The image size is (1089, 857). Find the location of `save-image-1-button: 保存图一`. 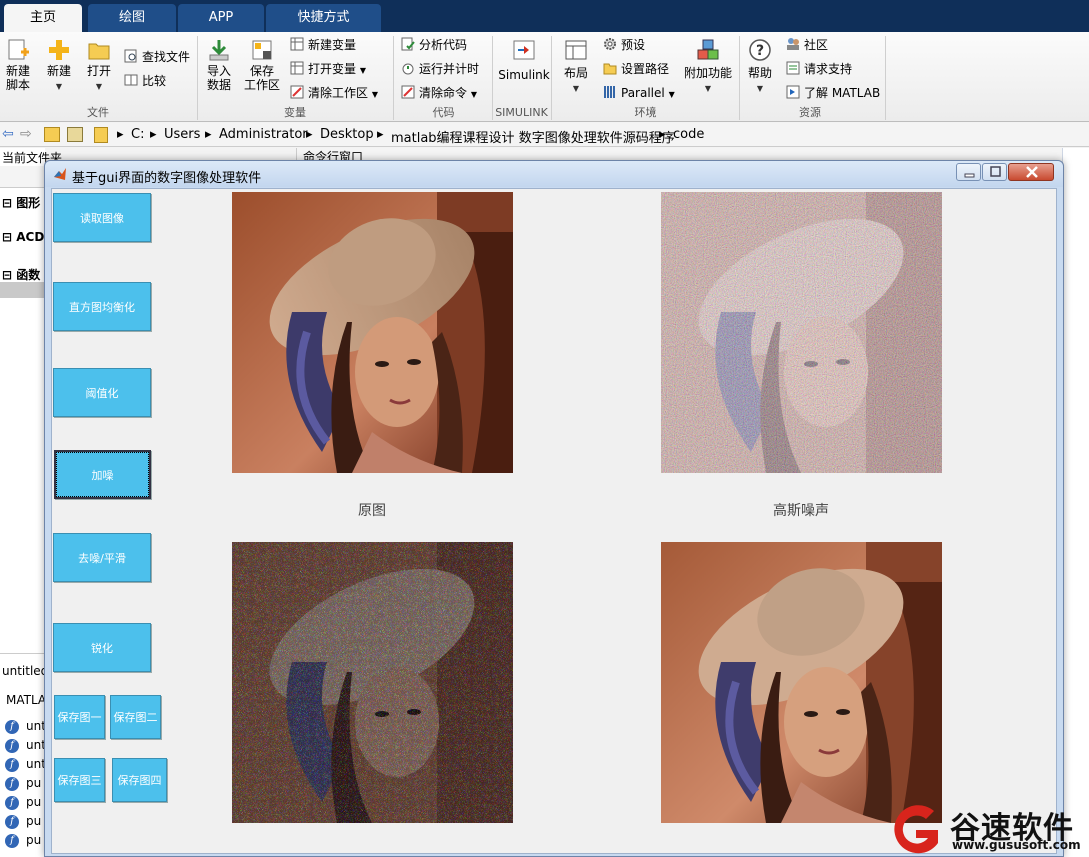

save-image-1-button: 保存图一 is located at coordinates (79, 717).